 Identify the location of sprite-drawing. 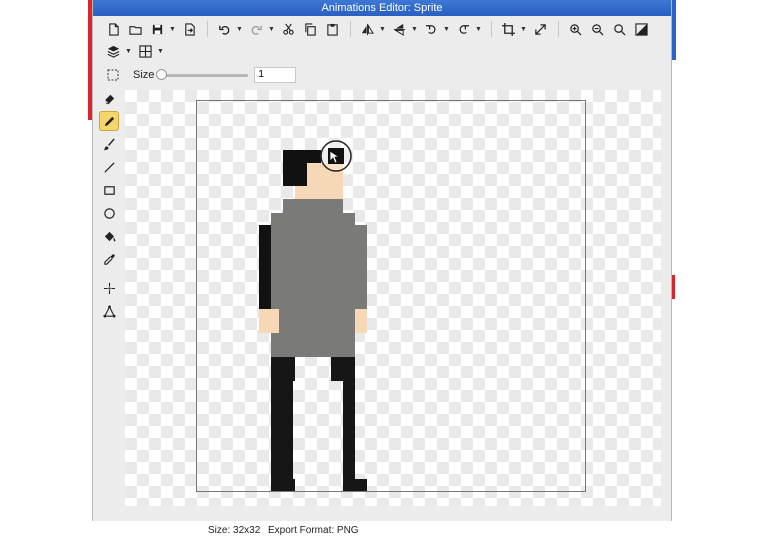
(313, 315).